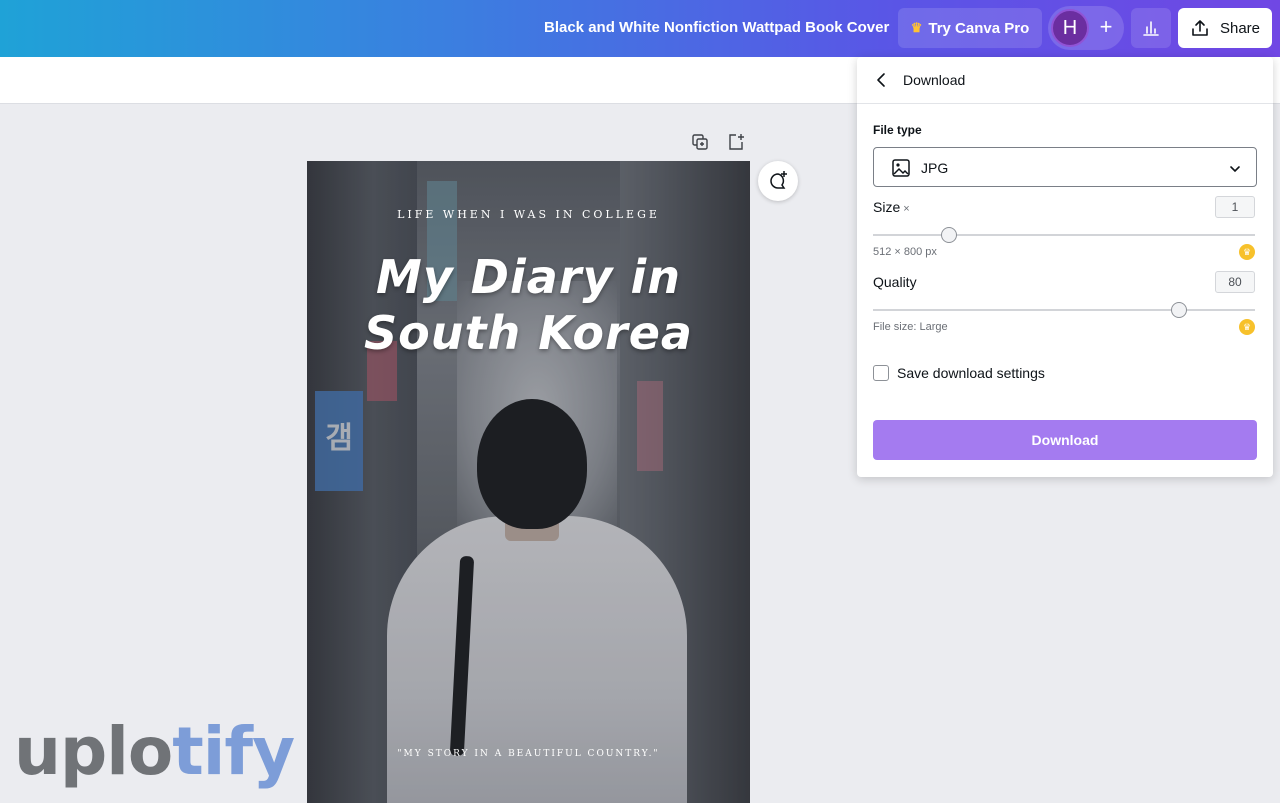 This screenshot has height=803, width=1280. Describe the element at coordinates (1200, 28) in the screenshot. I see `share-upload-icon` at that location.